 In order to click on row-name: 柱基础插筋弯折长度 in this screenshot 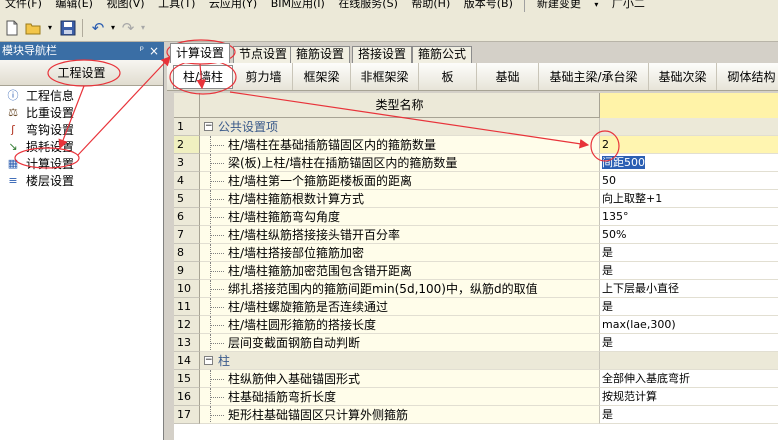, I will do `click(400, 397)`.